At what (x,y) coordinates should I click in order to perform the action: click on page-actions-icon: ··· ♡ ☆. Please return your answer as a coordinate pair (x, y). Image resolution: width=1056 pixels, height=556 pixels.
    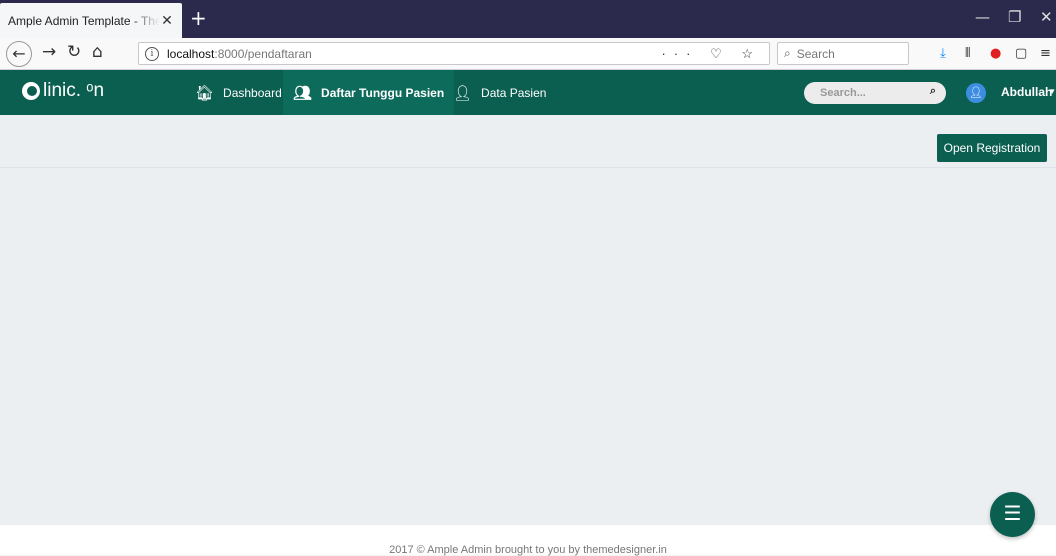
    Looking at the image, I should click on (711, 54).